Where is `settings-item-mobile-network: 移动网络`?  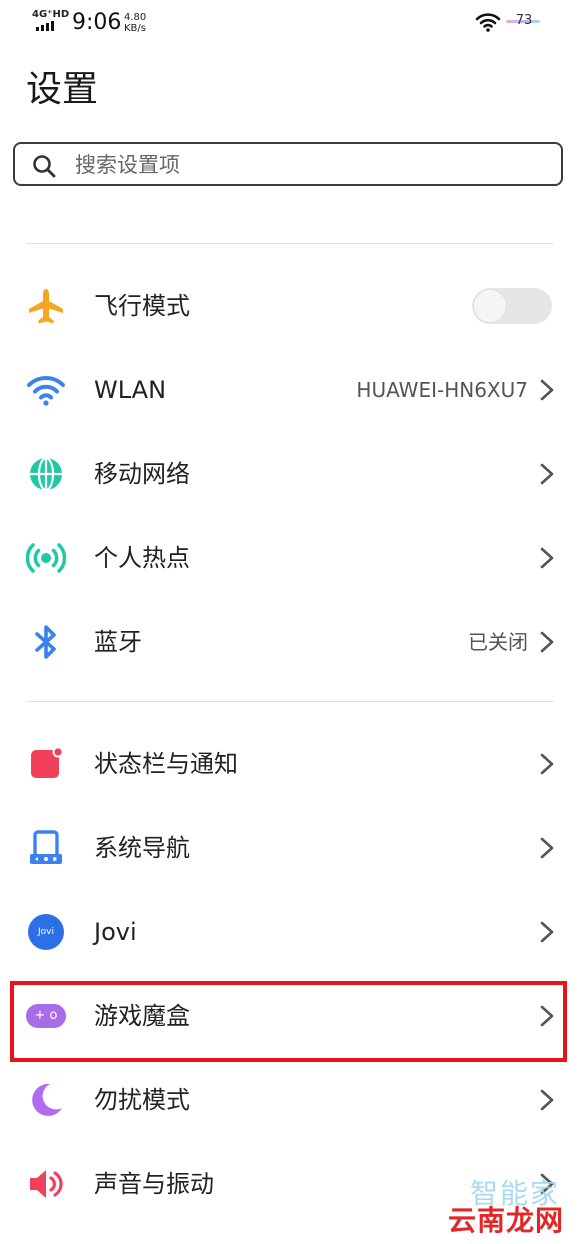
settings-item-mobile-network: 移动网络 is located at coordinates (290, 474).